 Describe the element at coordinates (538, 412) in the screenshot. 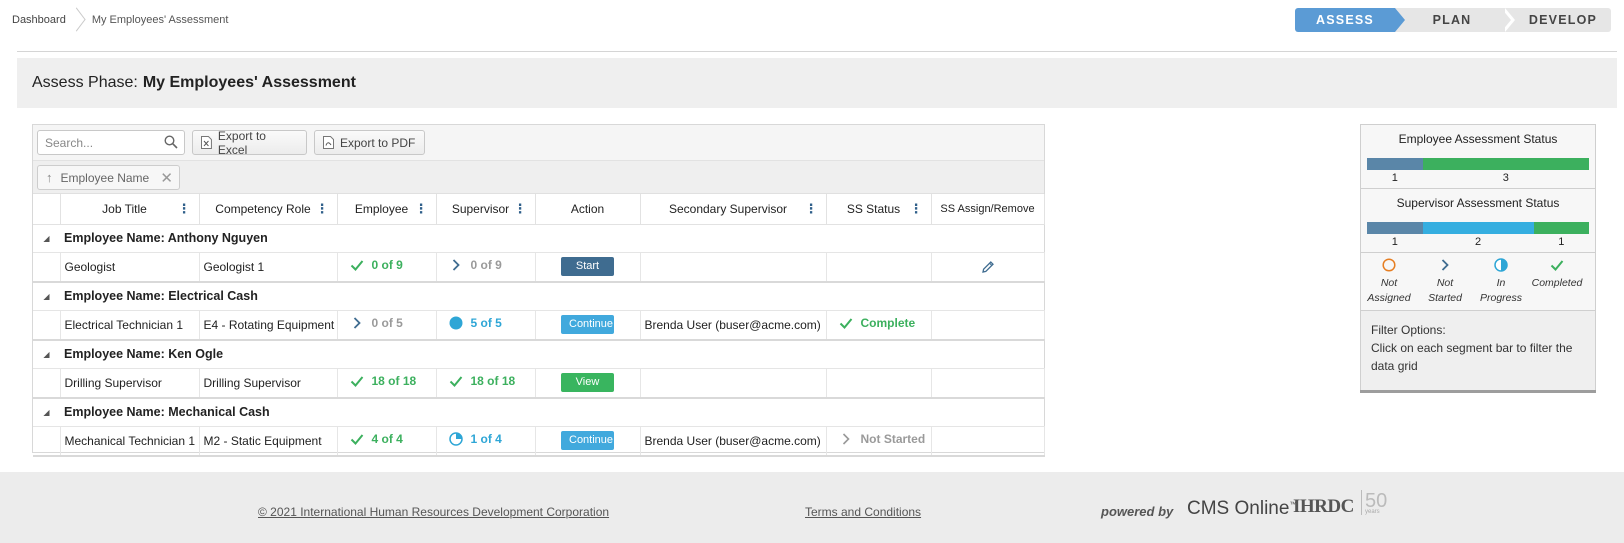

I see `group-row: ◢ Employee Name: Mechanical Cash` at that location.